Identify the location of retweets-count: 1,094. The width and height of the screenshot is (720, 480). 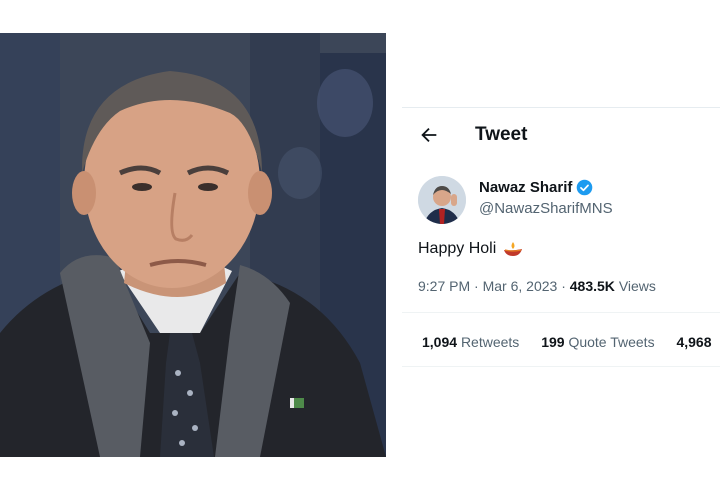
(440, 342).